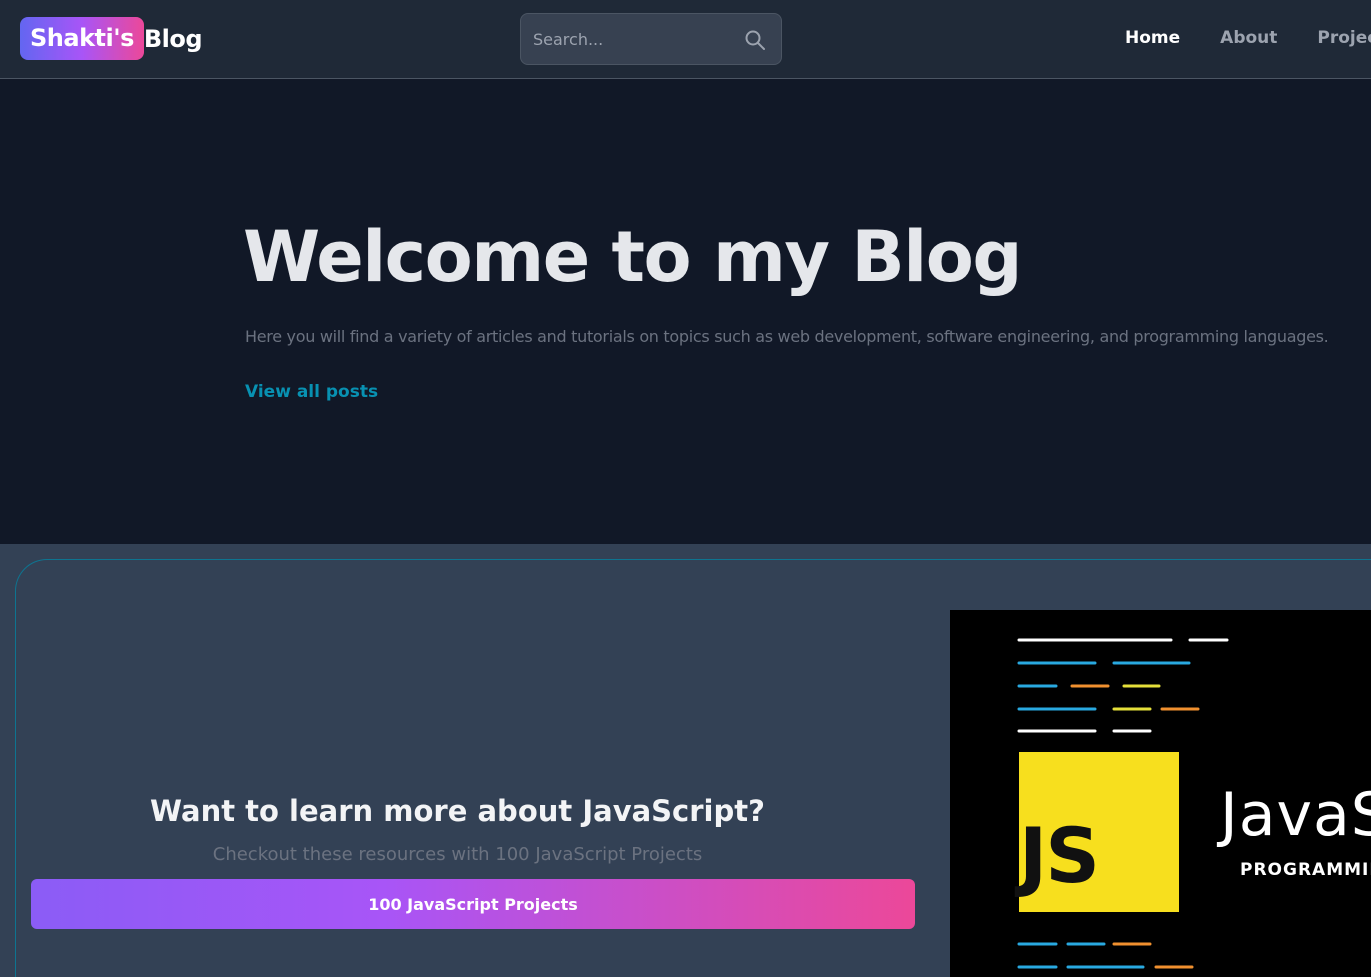 The height and width of the screenshot is (977, 1371). Describe the element at coordinates (82, 38) in the screenshot. I see `logo-highlight: Shakti's` at that location.